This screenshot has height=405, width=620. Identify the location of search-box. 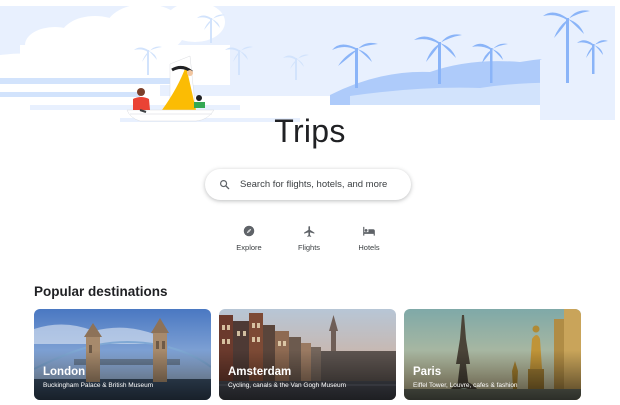
(308, 184).